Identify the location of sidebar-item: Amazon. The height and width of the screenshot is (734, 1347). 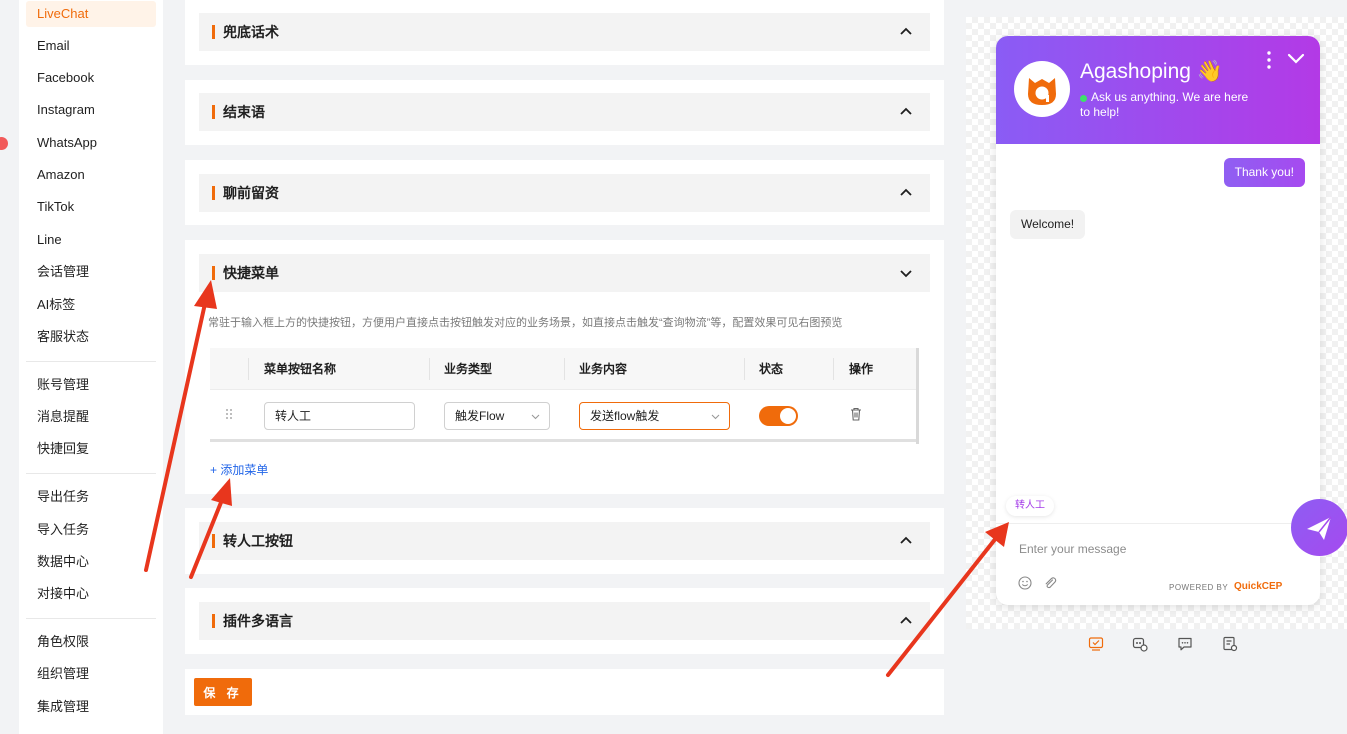
(91, 175).